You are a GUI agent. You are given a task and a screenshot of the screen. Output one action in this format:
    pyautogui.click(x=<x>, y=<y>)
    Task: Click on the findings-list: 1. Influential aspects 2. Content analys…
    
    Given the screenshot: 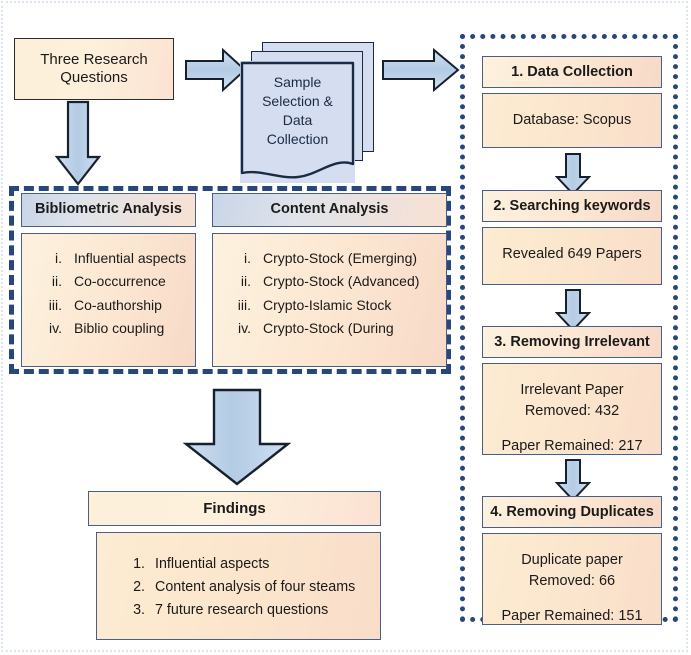 What is the action you would take?
    pyautogui.click(x=240, y=587)
    